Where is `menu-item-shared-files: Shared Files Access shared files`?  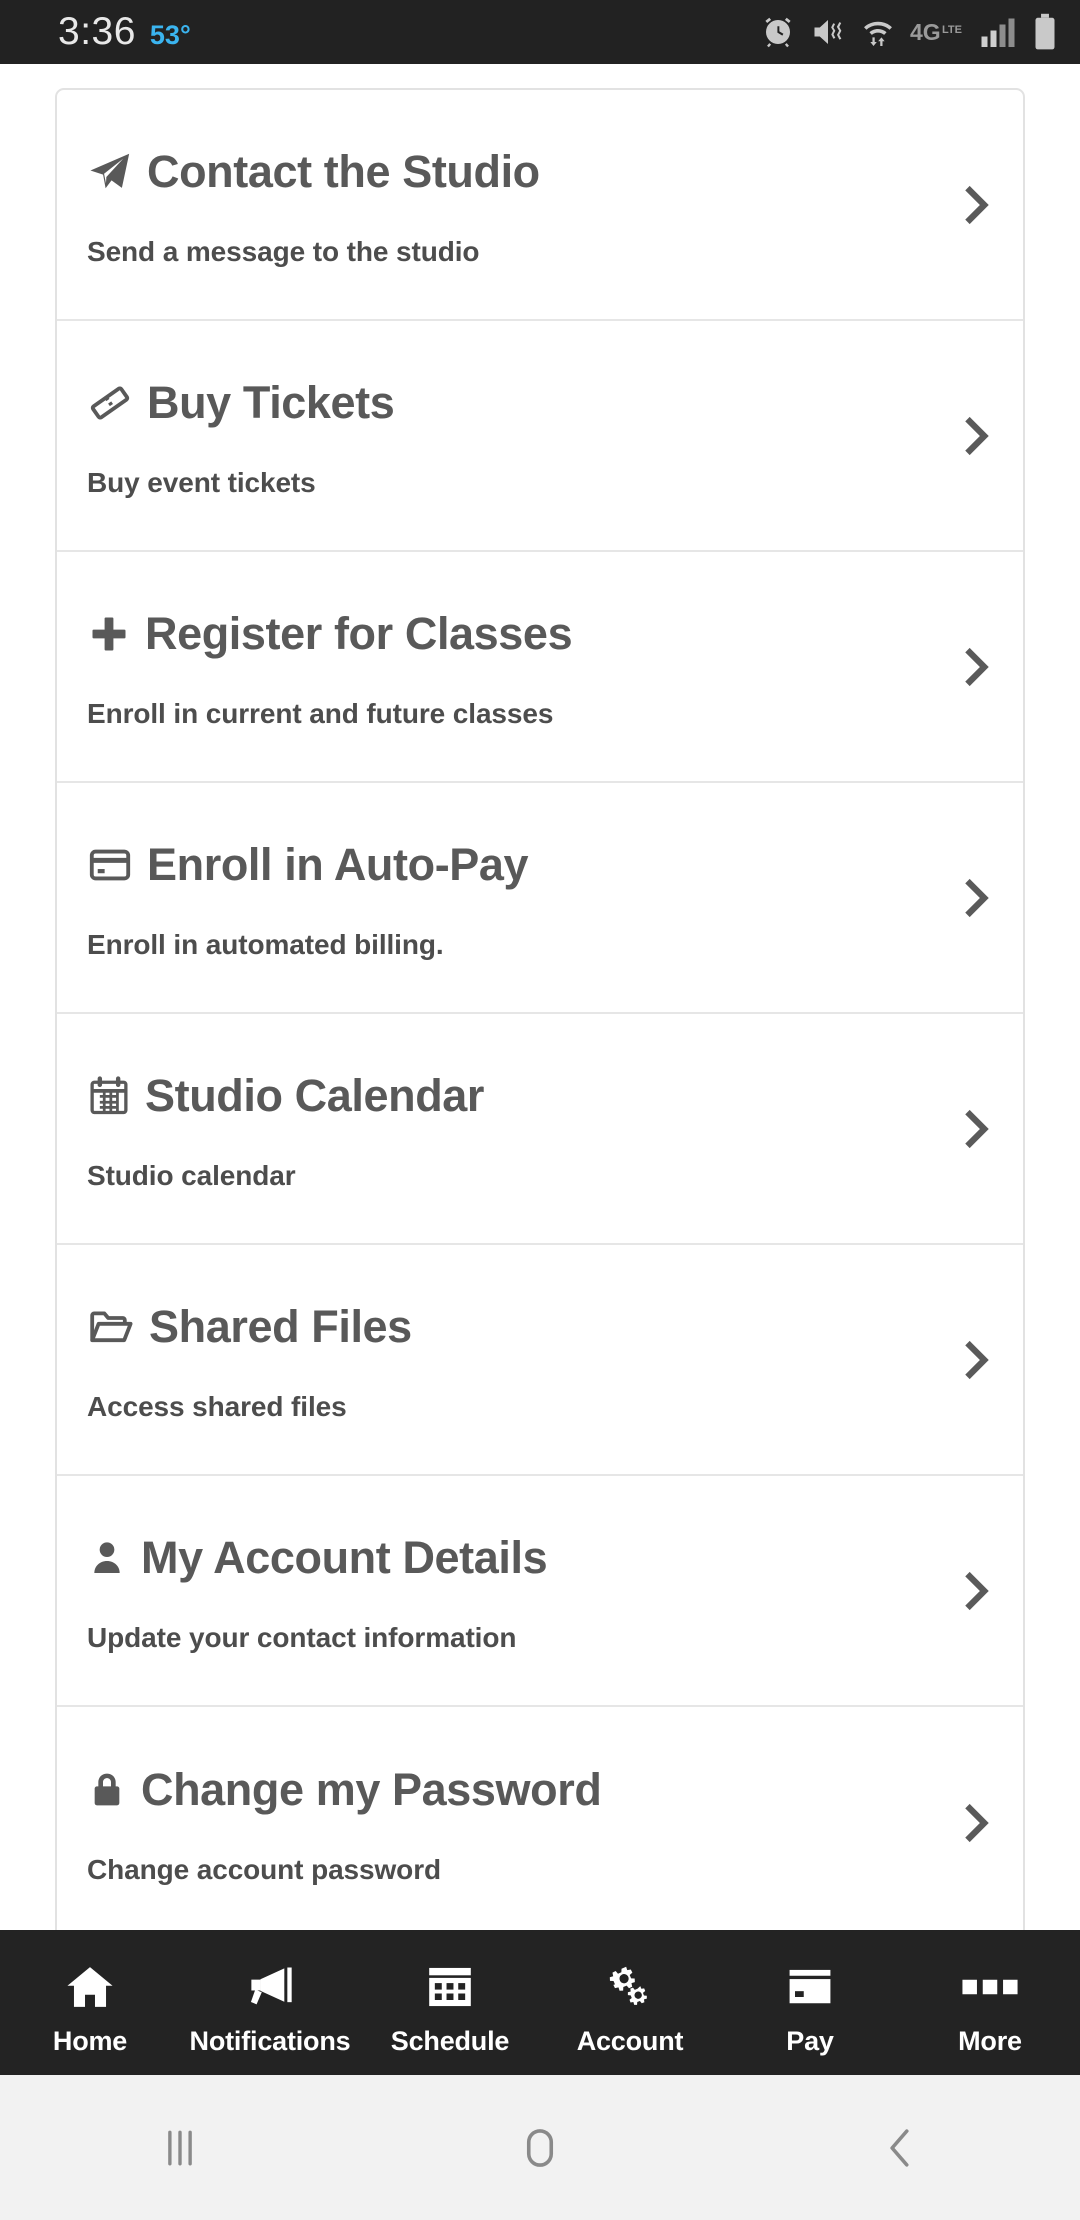
menu-item-shared-files: Shared Files Access shared files is located at coordinates (540, 1360).